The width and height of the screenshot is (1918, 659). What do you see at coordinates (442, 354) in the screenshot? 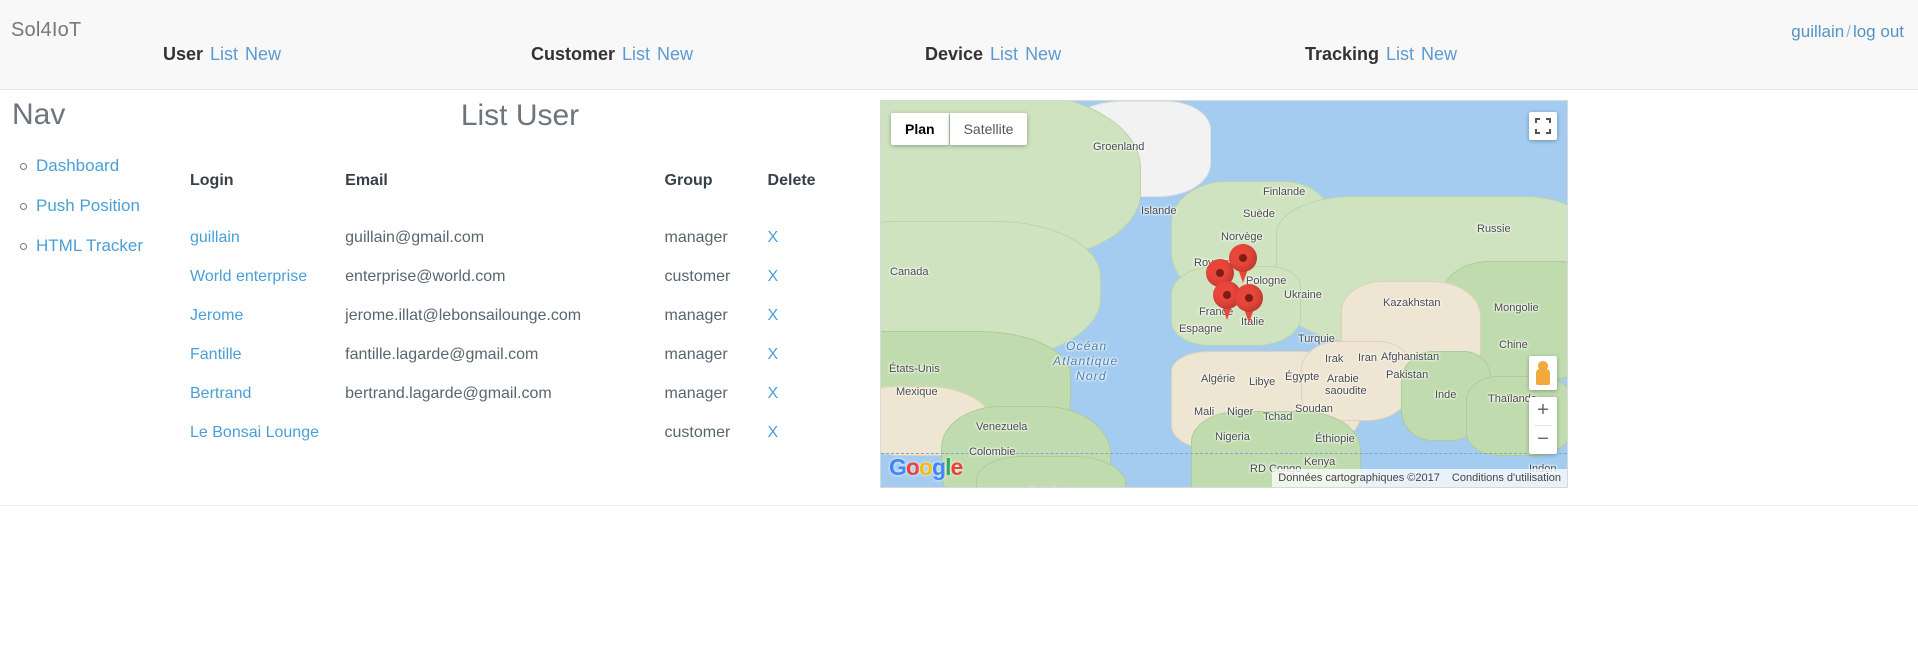
I see `cell-email: fantille.lagarde@gmail.com` at bounding box center [442, 354].